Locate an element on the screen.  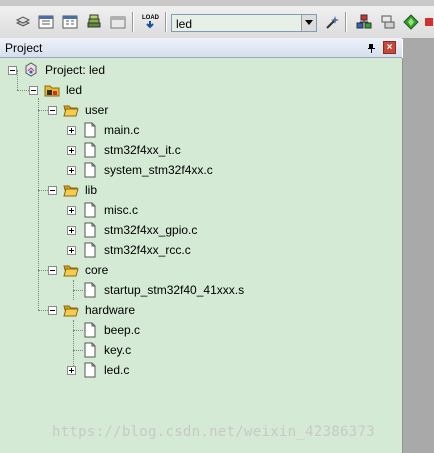
tree-node-file: system_stm32f4xx.c is located at coordinates (140, 170).